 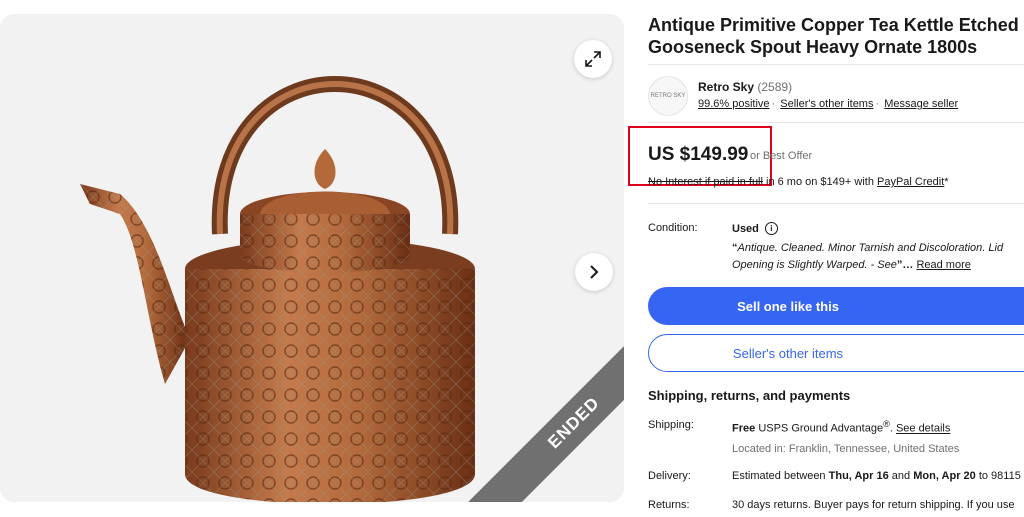 I want to click on seller-feedback-count: (2589), so click(x=775, y=87).